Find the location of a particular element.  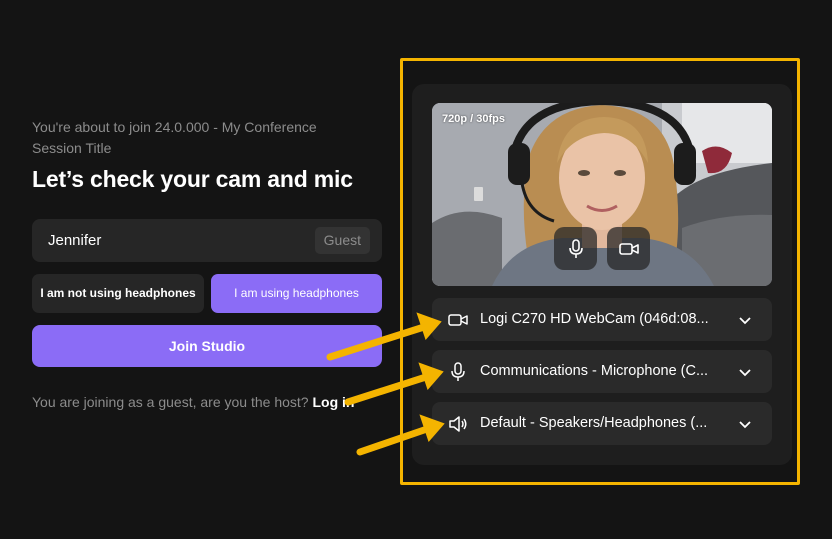

using-headphones-button: I am using headphones is located at coordinates (296, 293).